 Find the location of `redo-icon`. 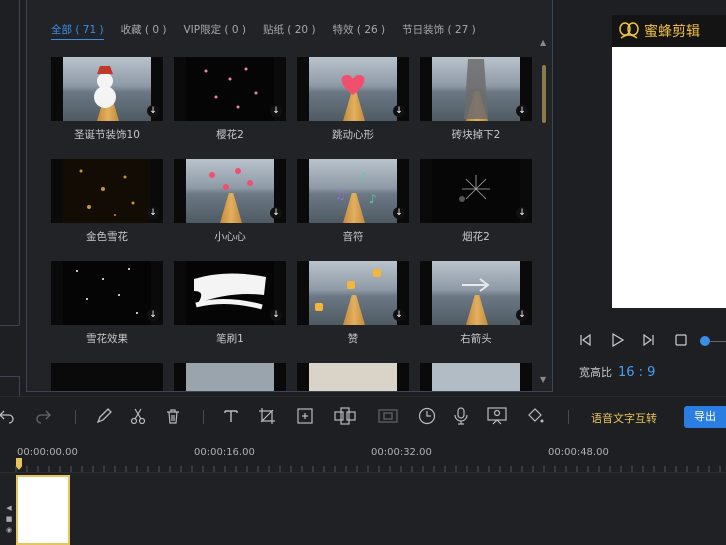

redo-icon is located at coordinates (43, 416).